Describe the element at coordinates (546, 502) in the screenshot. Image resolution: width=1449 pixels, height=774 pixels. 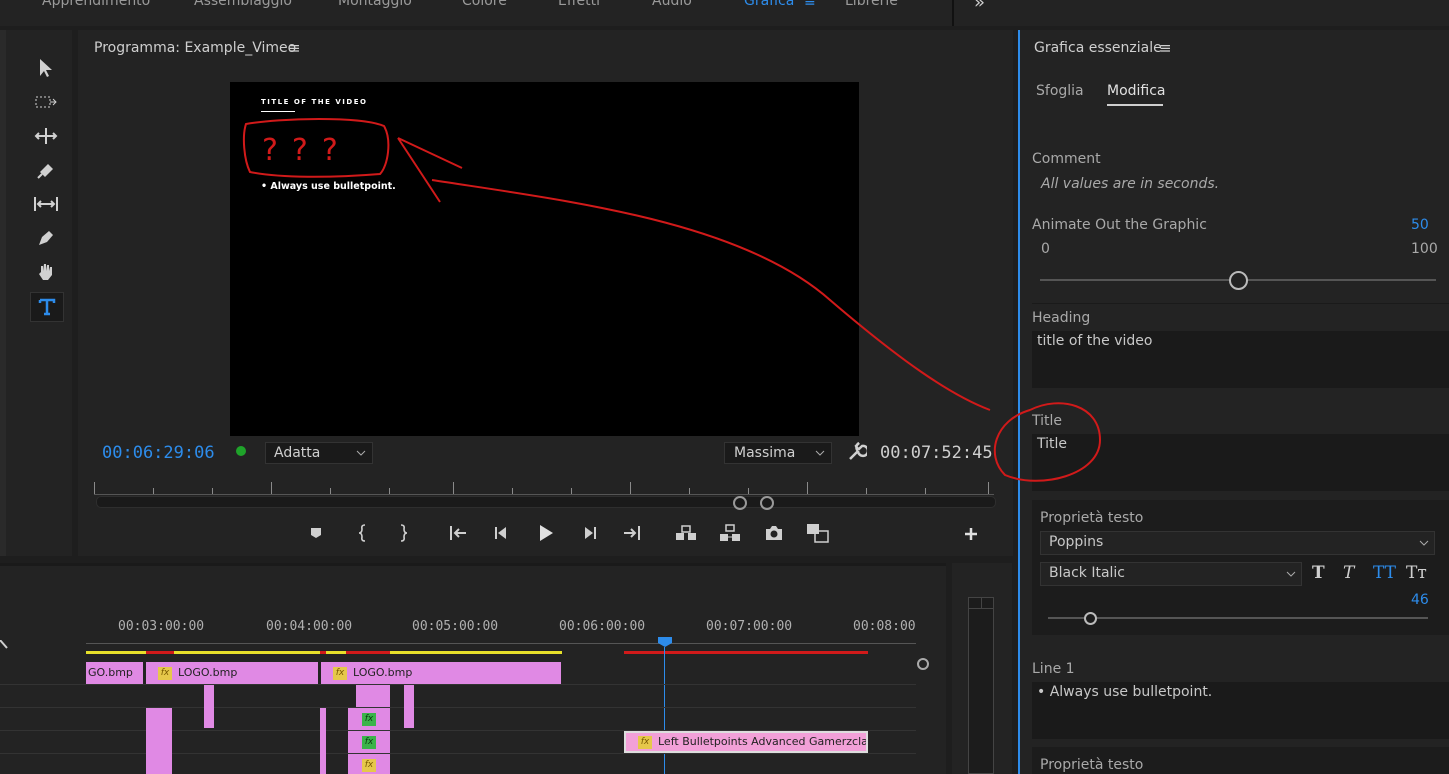
I see `zoom-scrollbar` at that location.